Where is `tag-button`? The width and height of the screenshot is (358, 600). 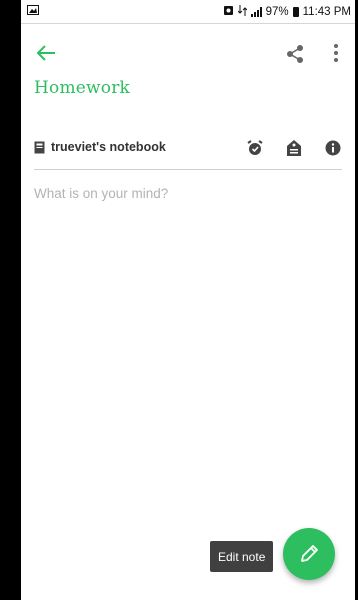 tag-button is located at coordinates (294, 148).